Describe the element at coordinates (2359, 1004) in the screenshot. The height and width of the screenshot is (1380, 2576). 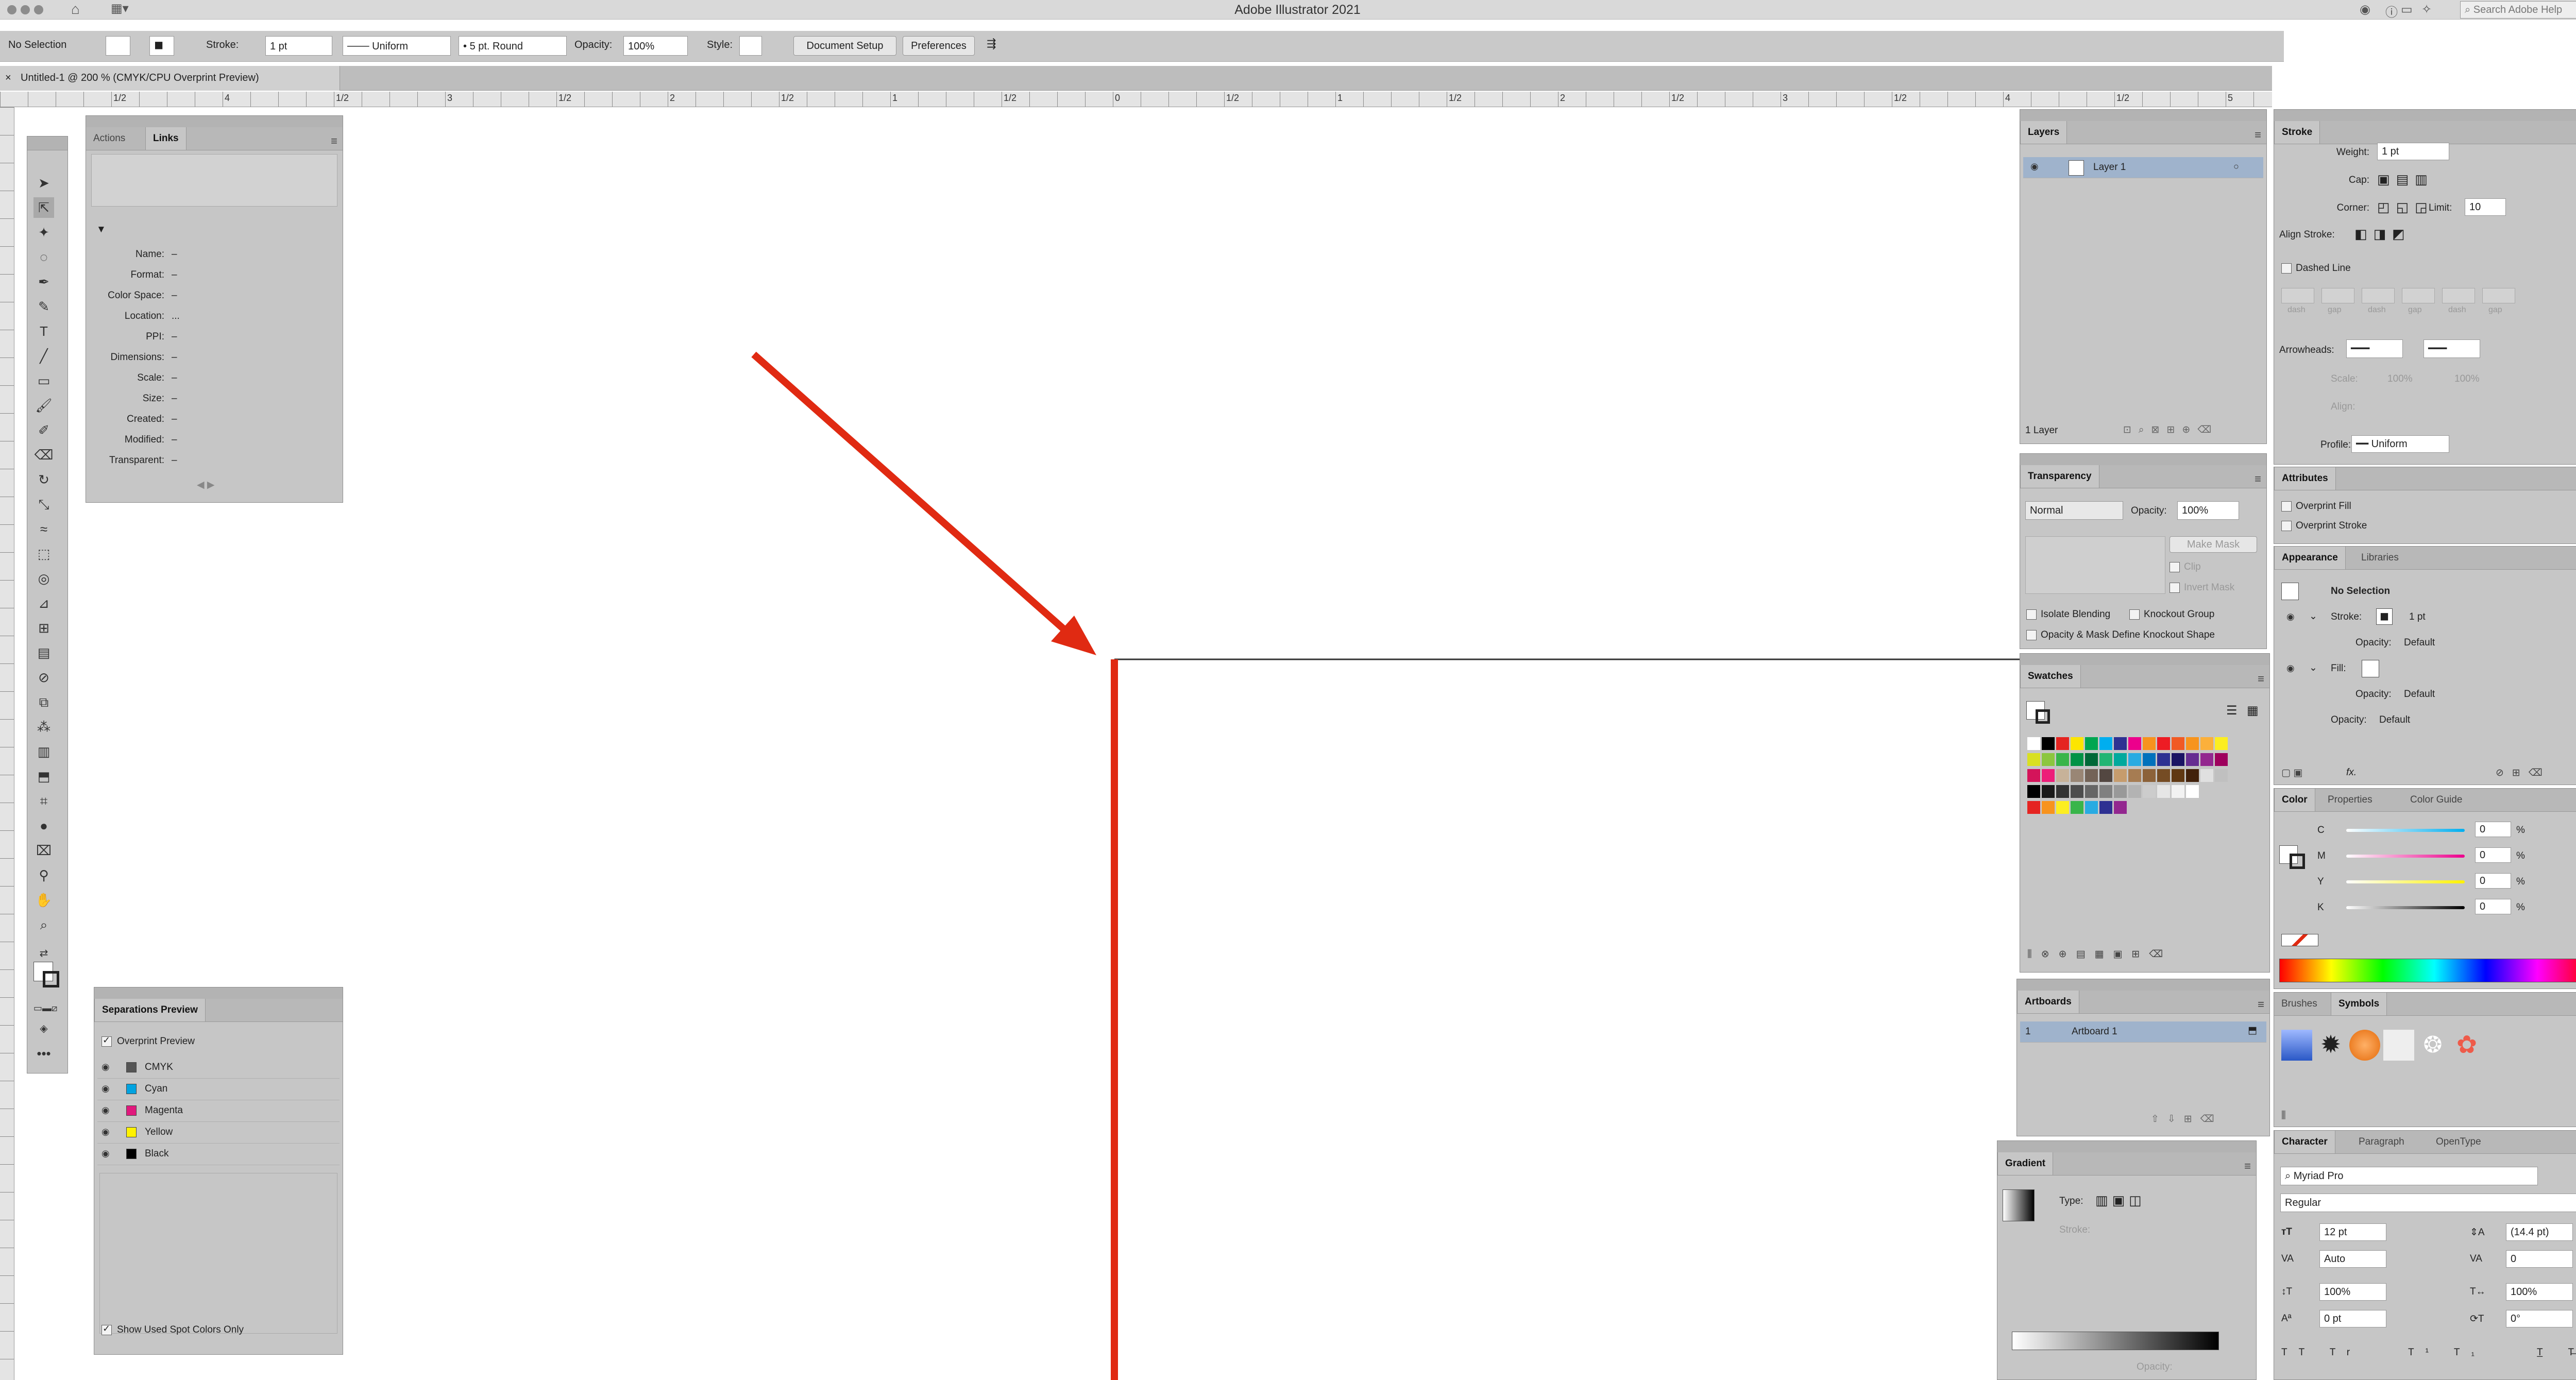
I see `tab-symbols: Symbols` at that location.